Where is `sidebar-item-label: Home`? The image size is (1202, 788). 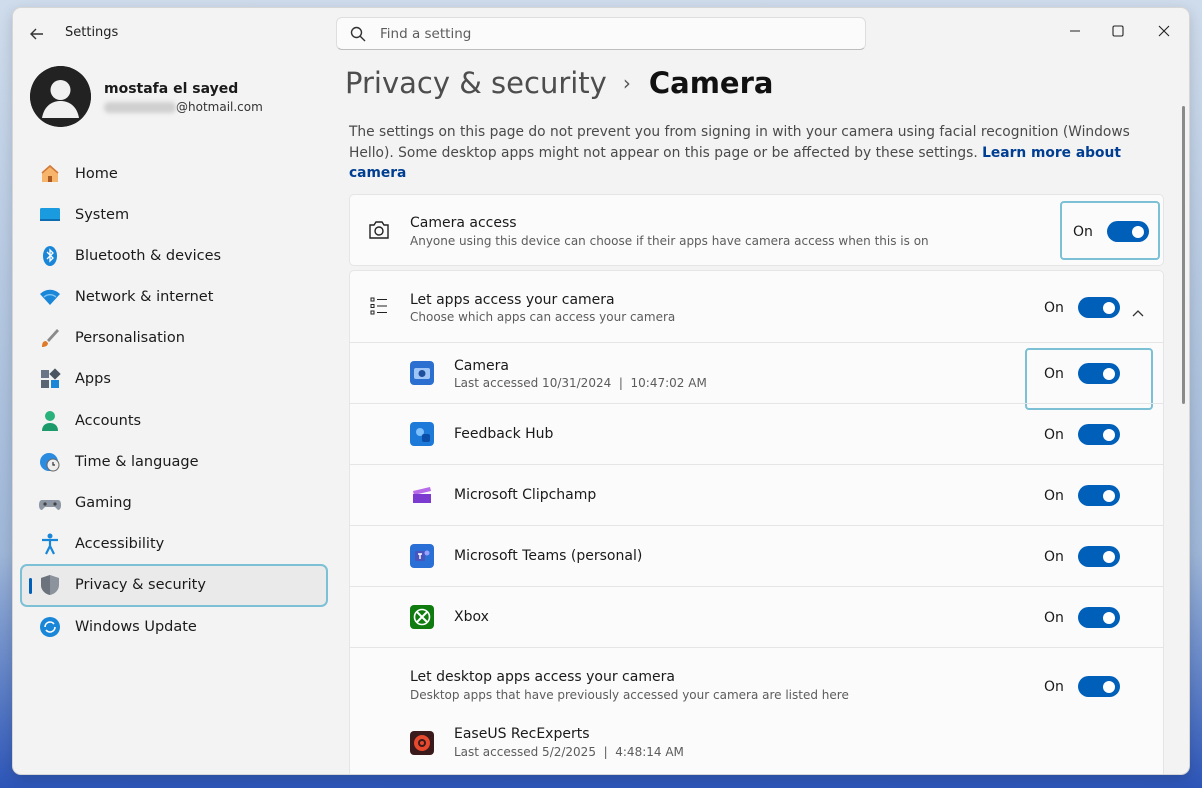 sidebar-item-label: Home is located at coordinates (96, 173).